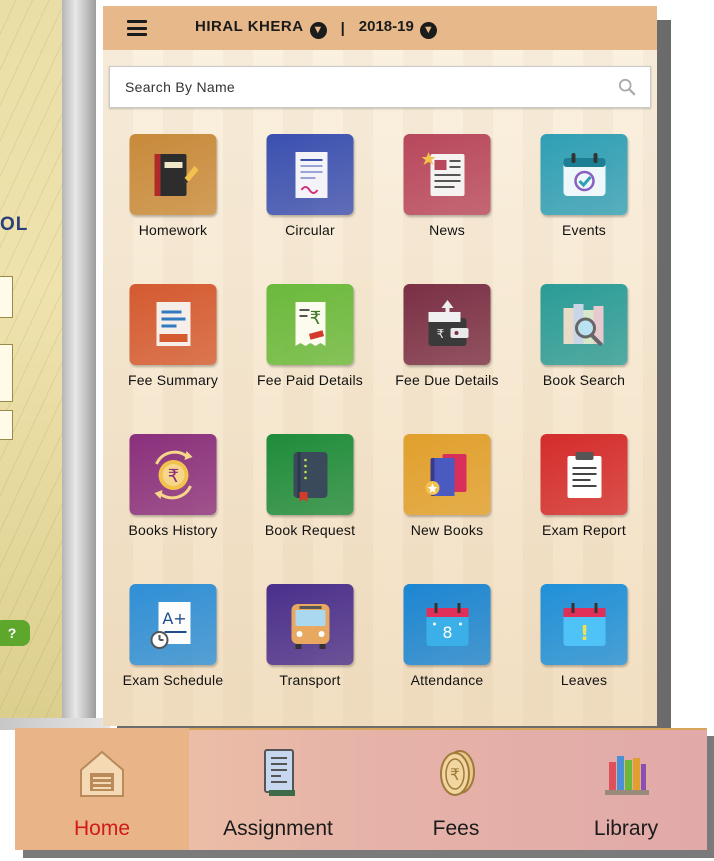 The height and width of the screenshot is (861, 714). I want to click on nav-home: Home, so click(102, 789).